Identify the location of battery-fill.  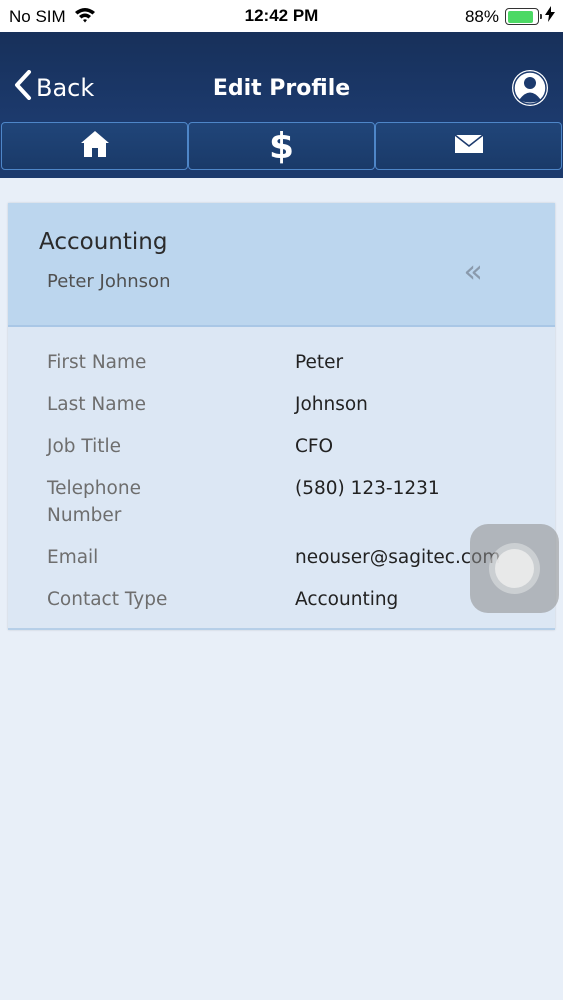
(520, 16).